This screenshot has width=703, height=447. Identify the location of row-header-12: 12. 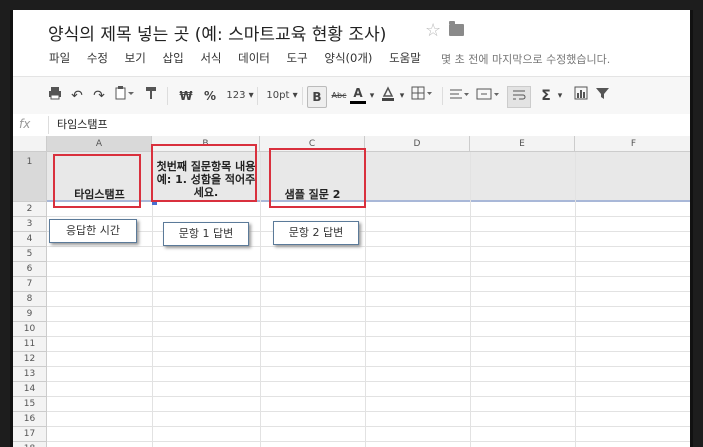
(30, 359).